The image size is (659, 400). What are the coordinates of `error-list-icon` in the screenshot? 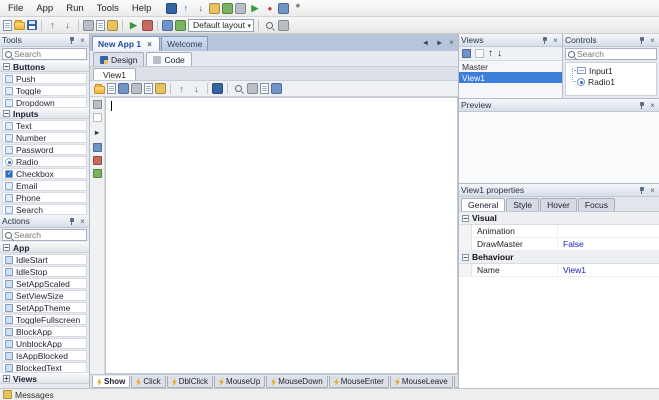 It's located at (97, 160).